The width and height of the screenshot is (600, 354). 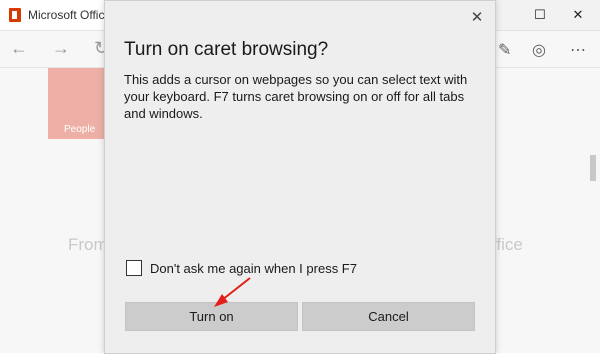 I want to click on background-text-right: ffice, so click(x=507, y=244).